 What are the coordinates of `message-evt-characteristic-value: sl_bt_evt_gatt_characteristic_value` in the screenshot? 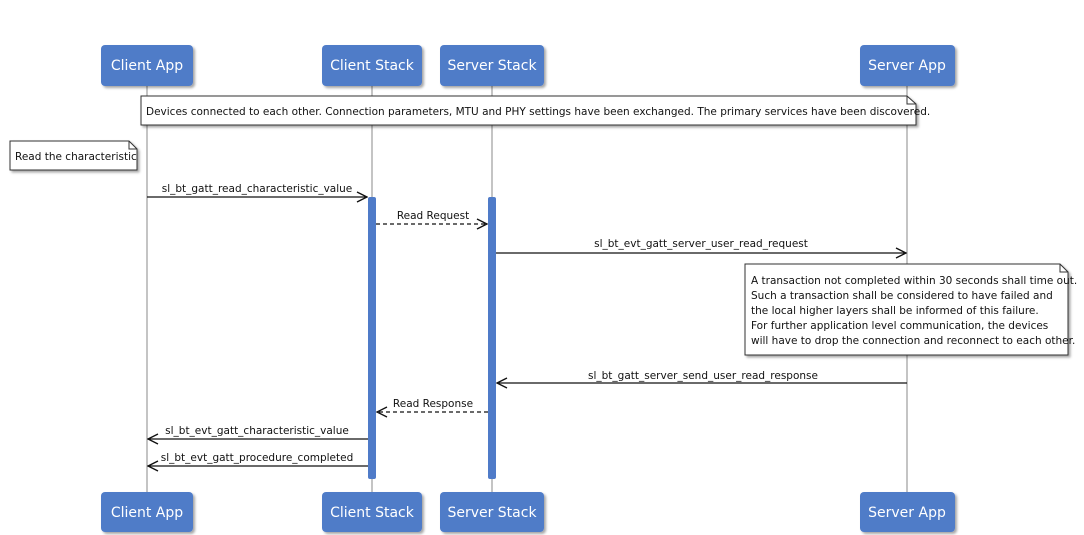 It's located at (258, 432).